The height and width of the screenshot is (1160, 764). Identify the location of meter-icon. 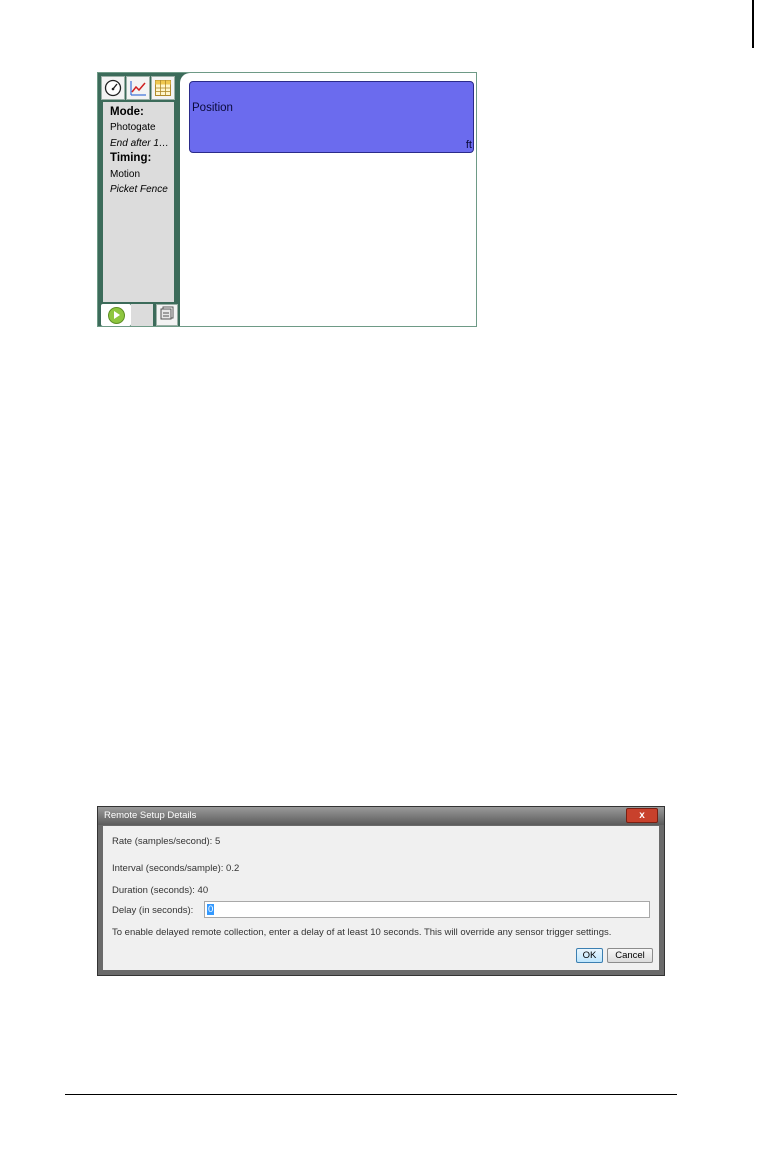
(113, 88).